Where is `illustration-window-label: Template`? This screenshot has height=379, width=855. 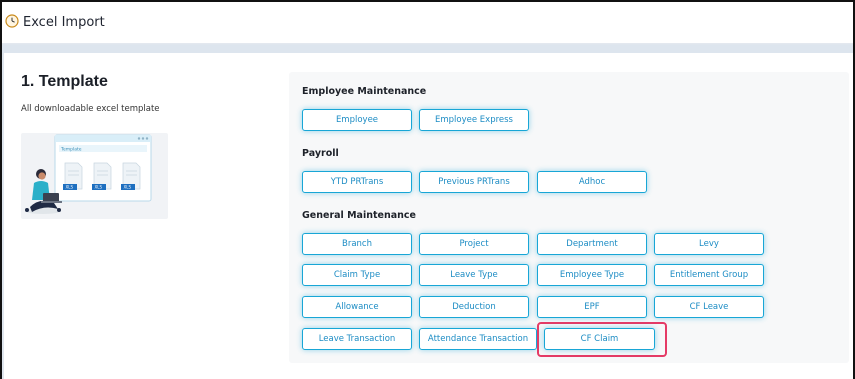
illustration-window-label: Template is located at coordinates (71, 150).